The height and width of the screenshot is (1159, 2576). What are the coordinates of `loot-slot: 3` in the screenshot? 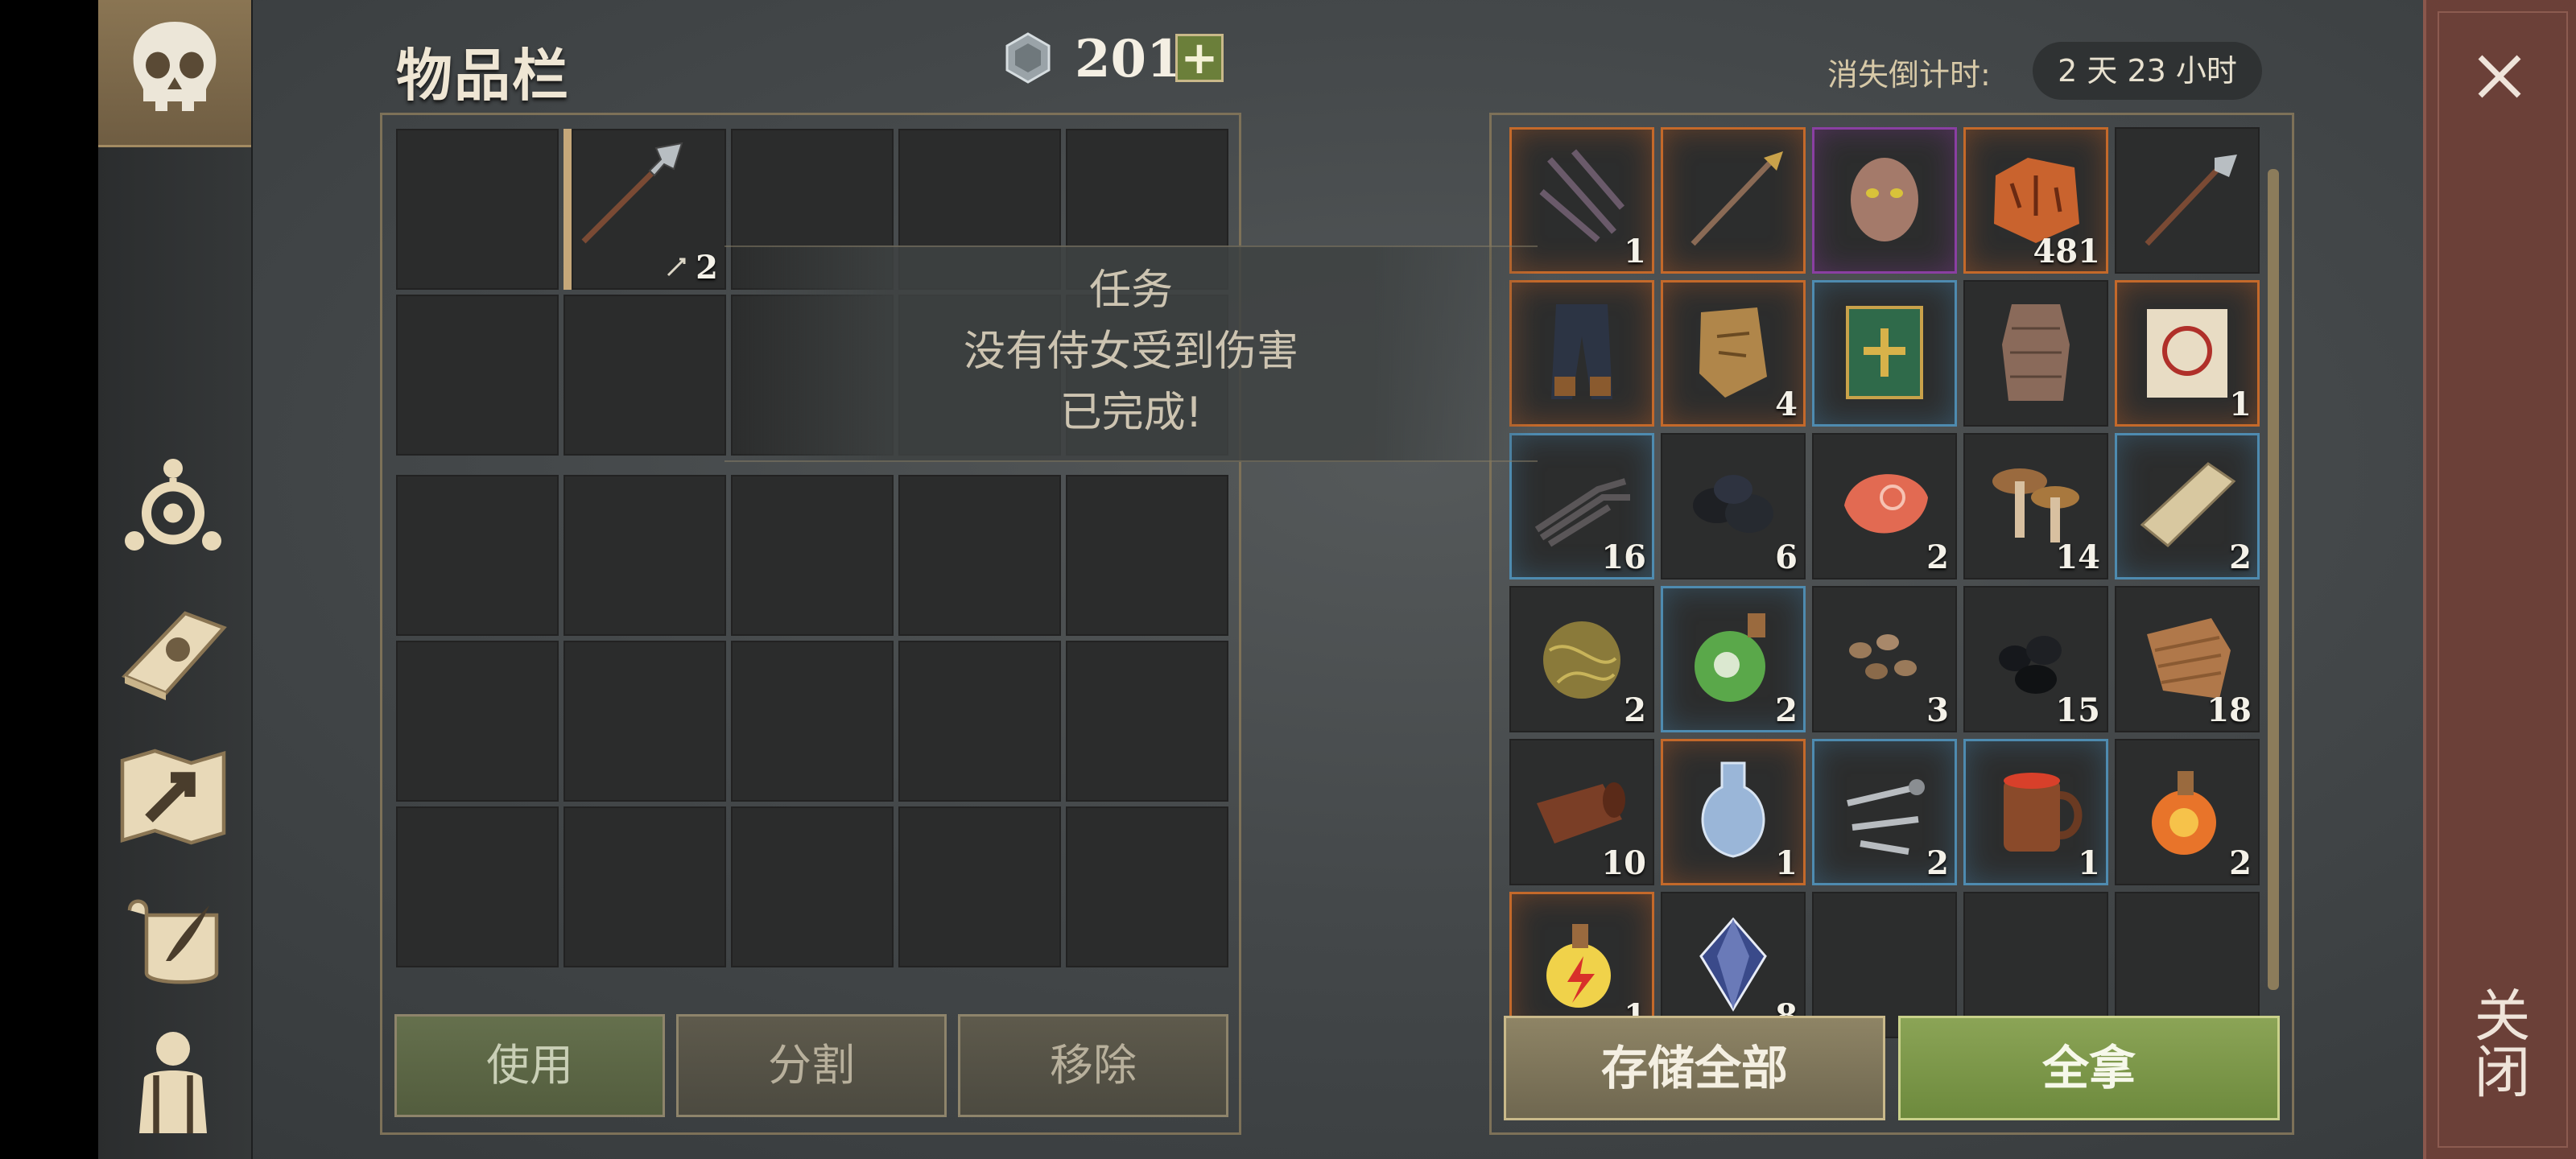 It's located at (1884, 659).